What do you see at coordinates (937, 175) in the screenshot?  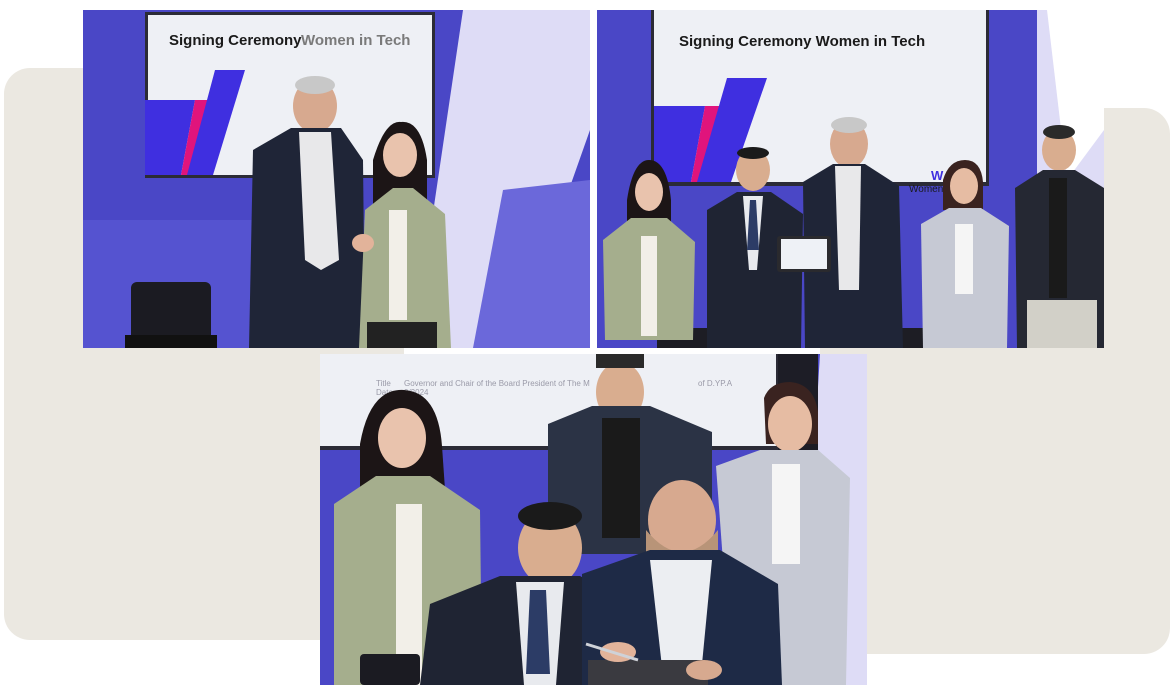 I see `logo-letter: W` at bounding box center [937, 175].